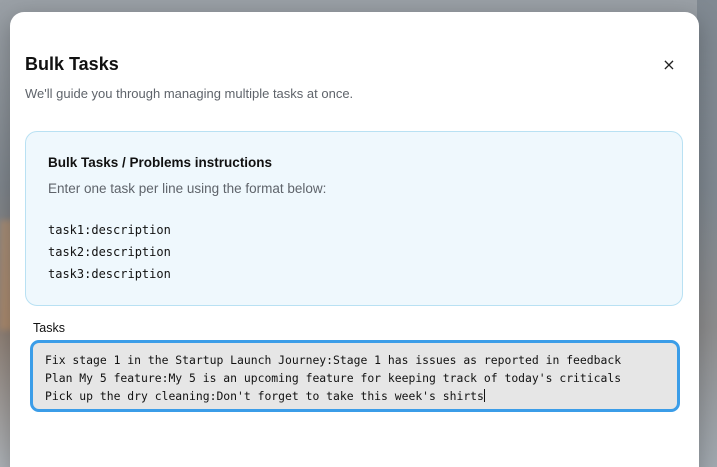 The width and height of the screenshot is (717, 467). What do you see at coordinates (72, 64) in the screenshot?
I see `dialog-title: Bulk Tasks` at bounding box center [72, 64].